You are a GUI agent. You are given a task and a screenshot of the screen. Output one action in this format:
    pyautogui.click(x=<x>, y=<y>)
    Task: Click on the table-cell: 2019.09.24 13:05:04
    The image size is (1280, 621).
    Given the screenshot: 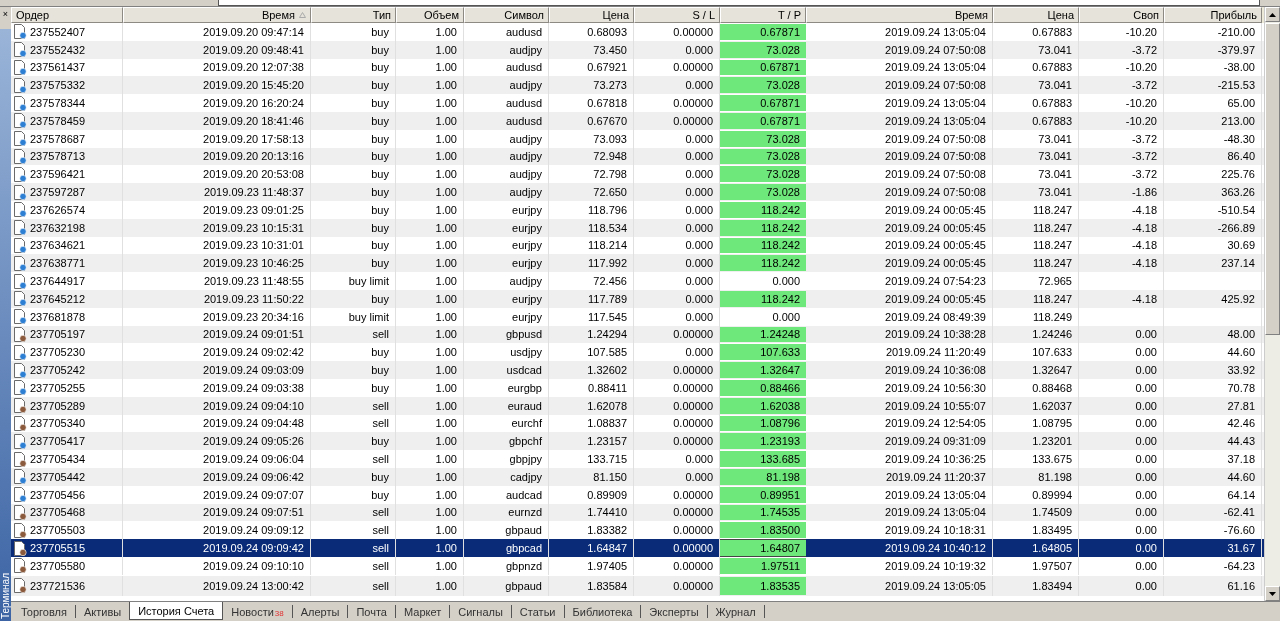 What is the action you would take?
    pyautogui.click(x=899, y=494)
    